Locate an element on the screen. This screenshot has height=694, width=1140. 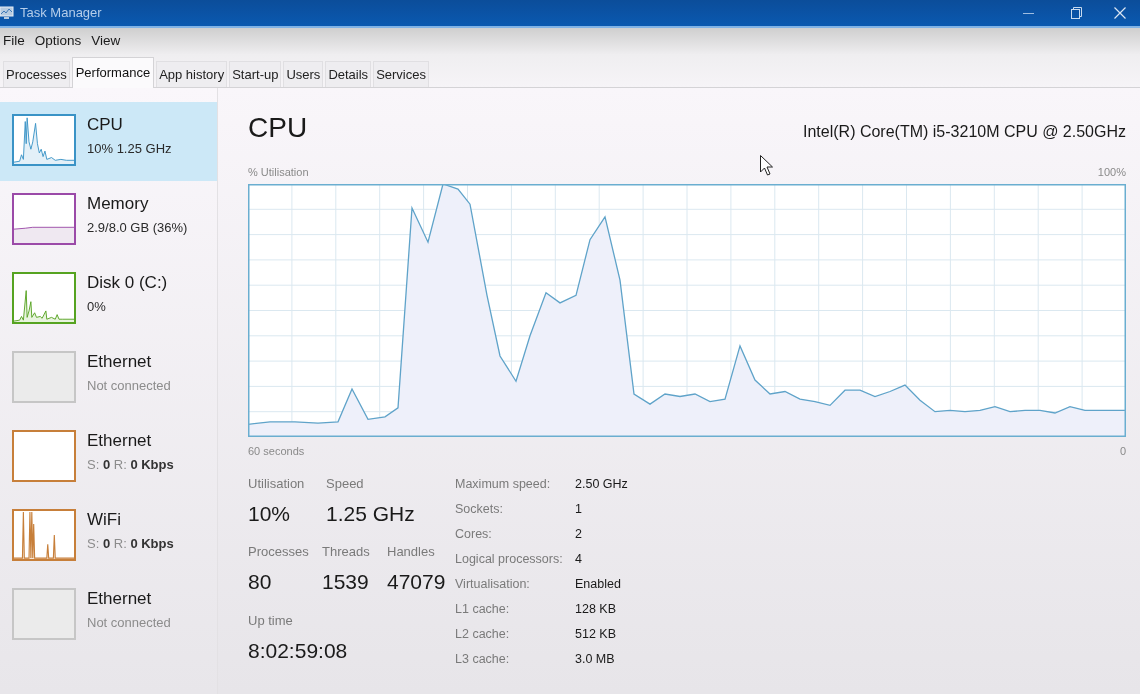
panel-title: CPU is located at coordinates (278, 128).